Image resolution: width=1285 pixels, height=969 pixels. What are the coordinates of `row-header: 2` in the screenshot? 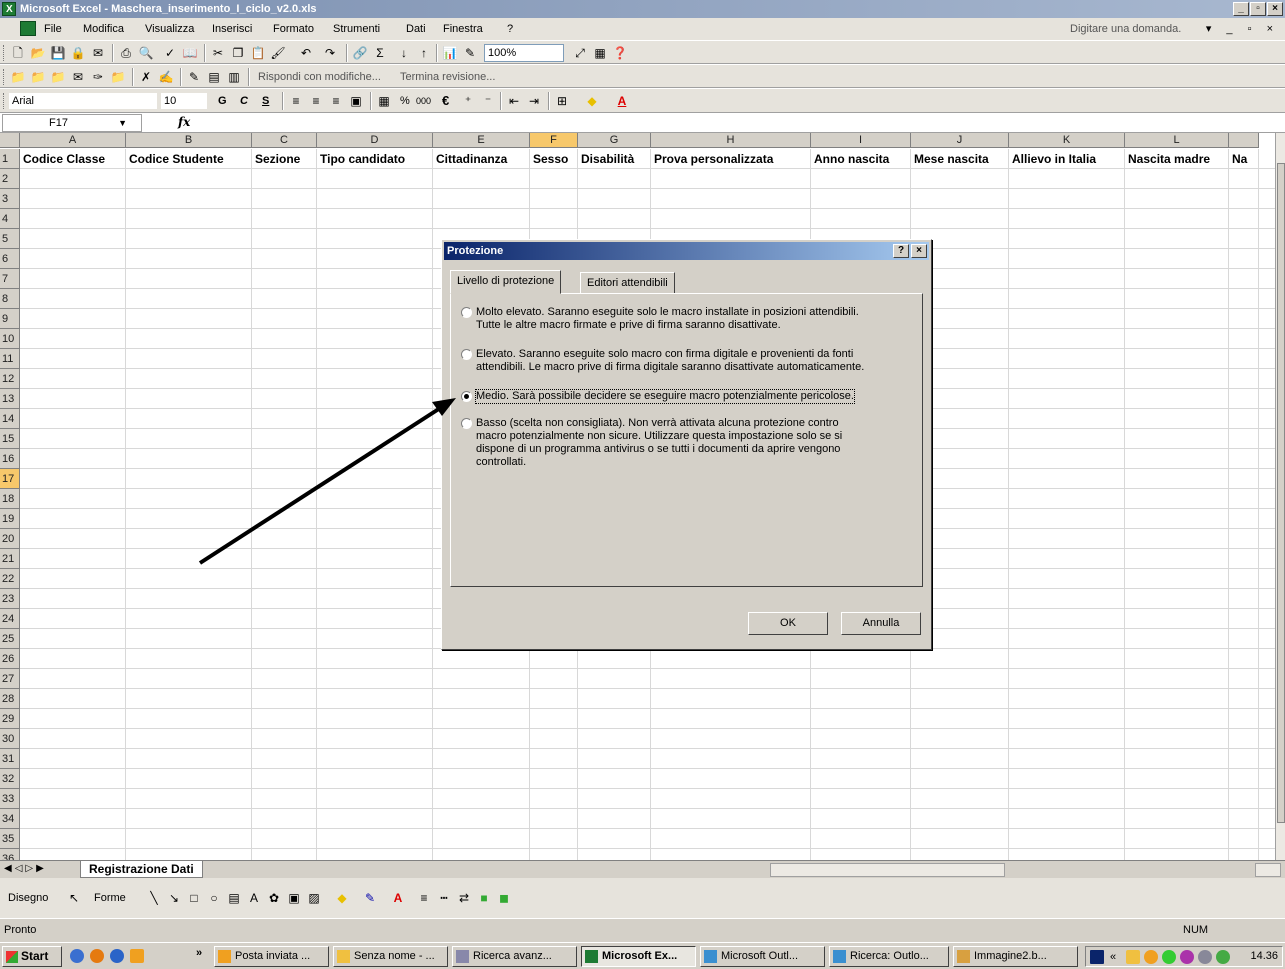 It's located at (10, 179).